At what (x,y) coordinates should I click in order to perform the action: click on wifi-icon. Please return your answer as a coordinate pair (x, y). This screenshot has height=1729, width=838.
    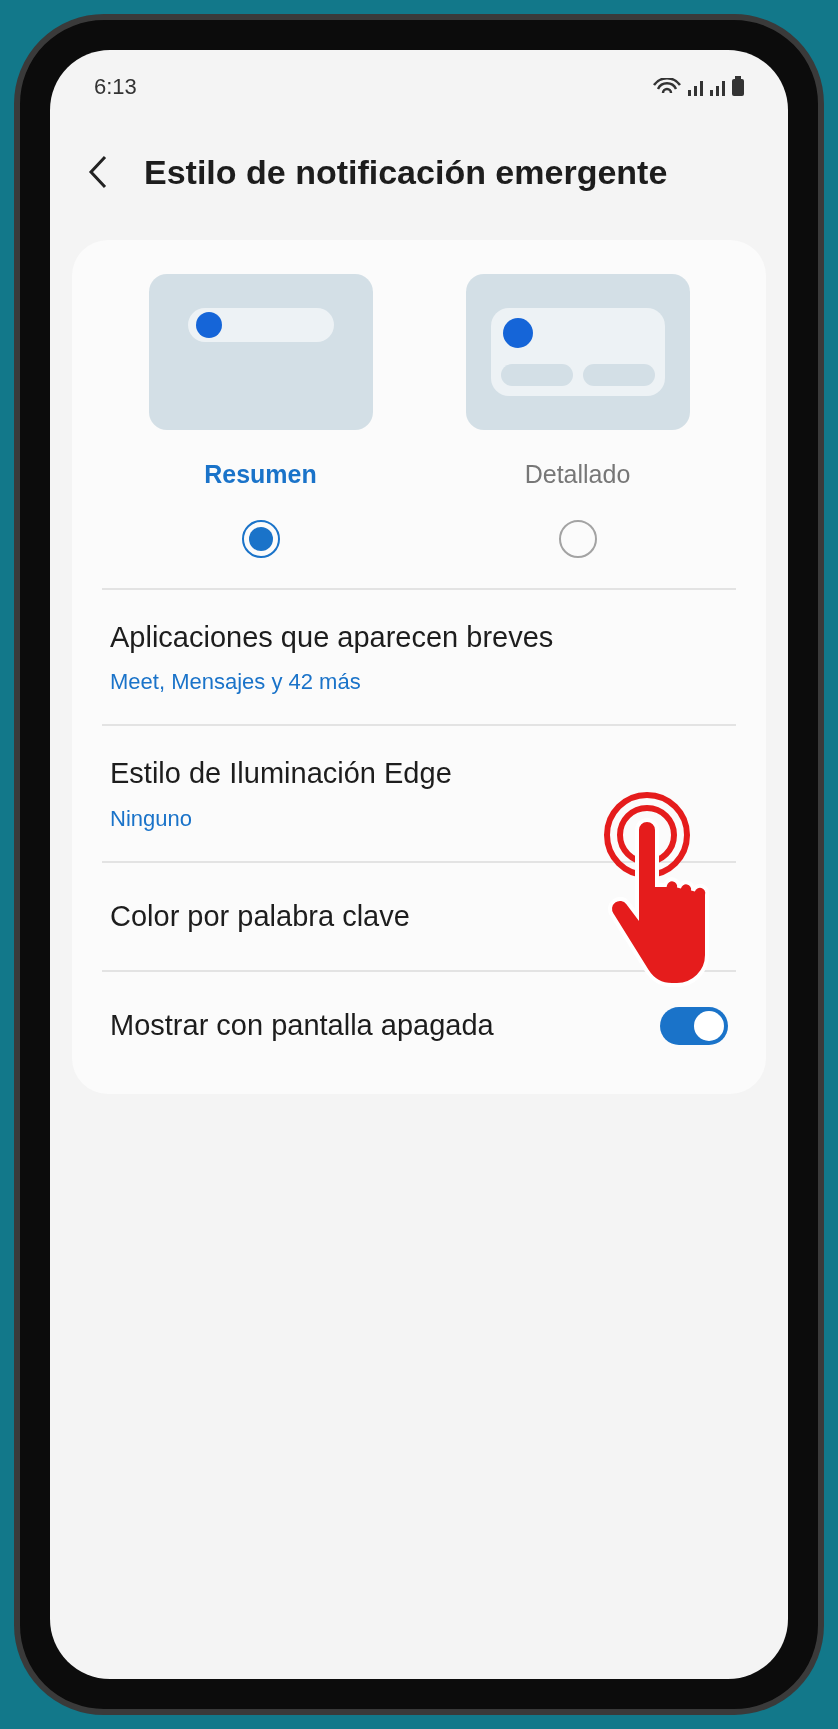
    Looking at the image, I should click on (667, 87).